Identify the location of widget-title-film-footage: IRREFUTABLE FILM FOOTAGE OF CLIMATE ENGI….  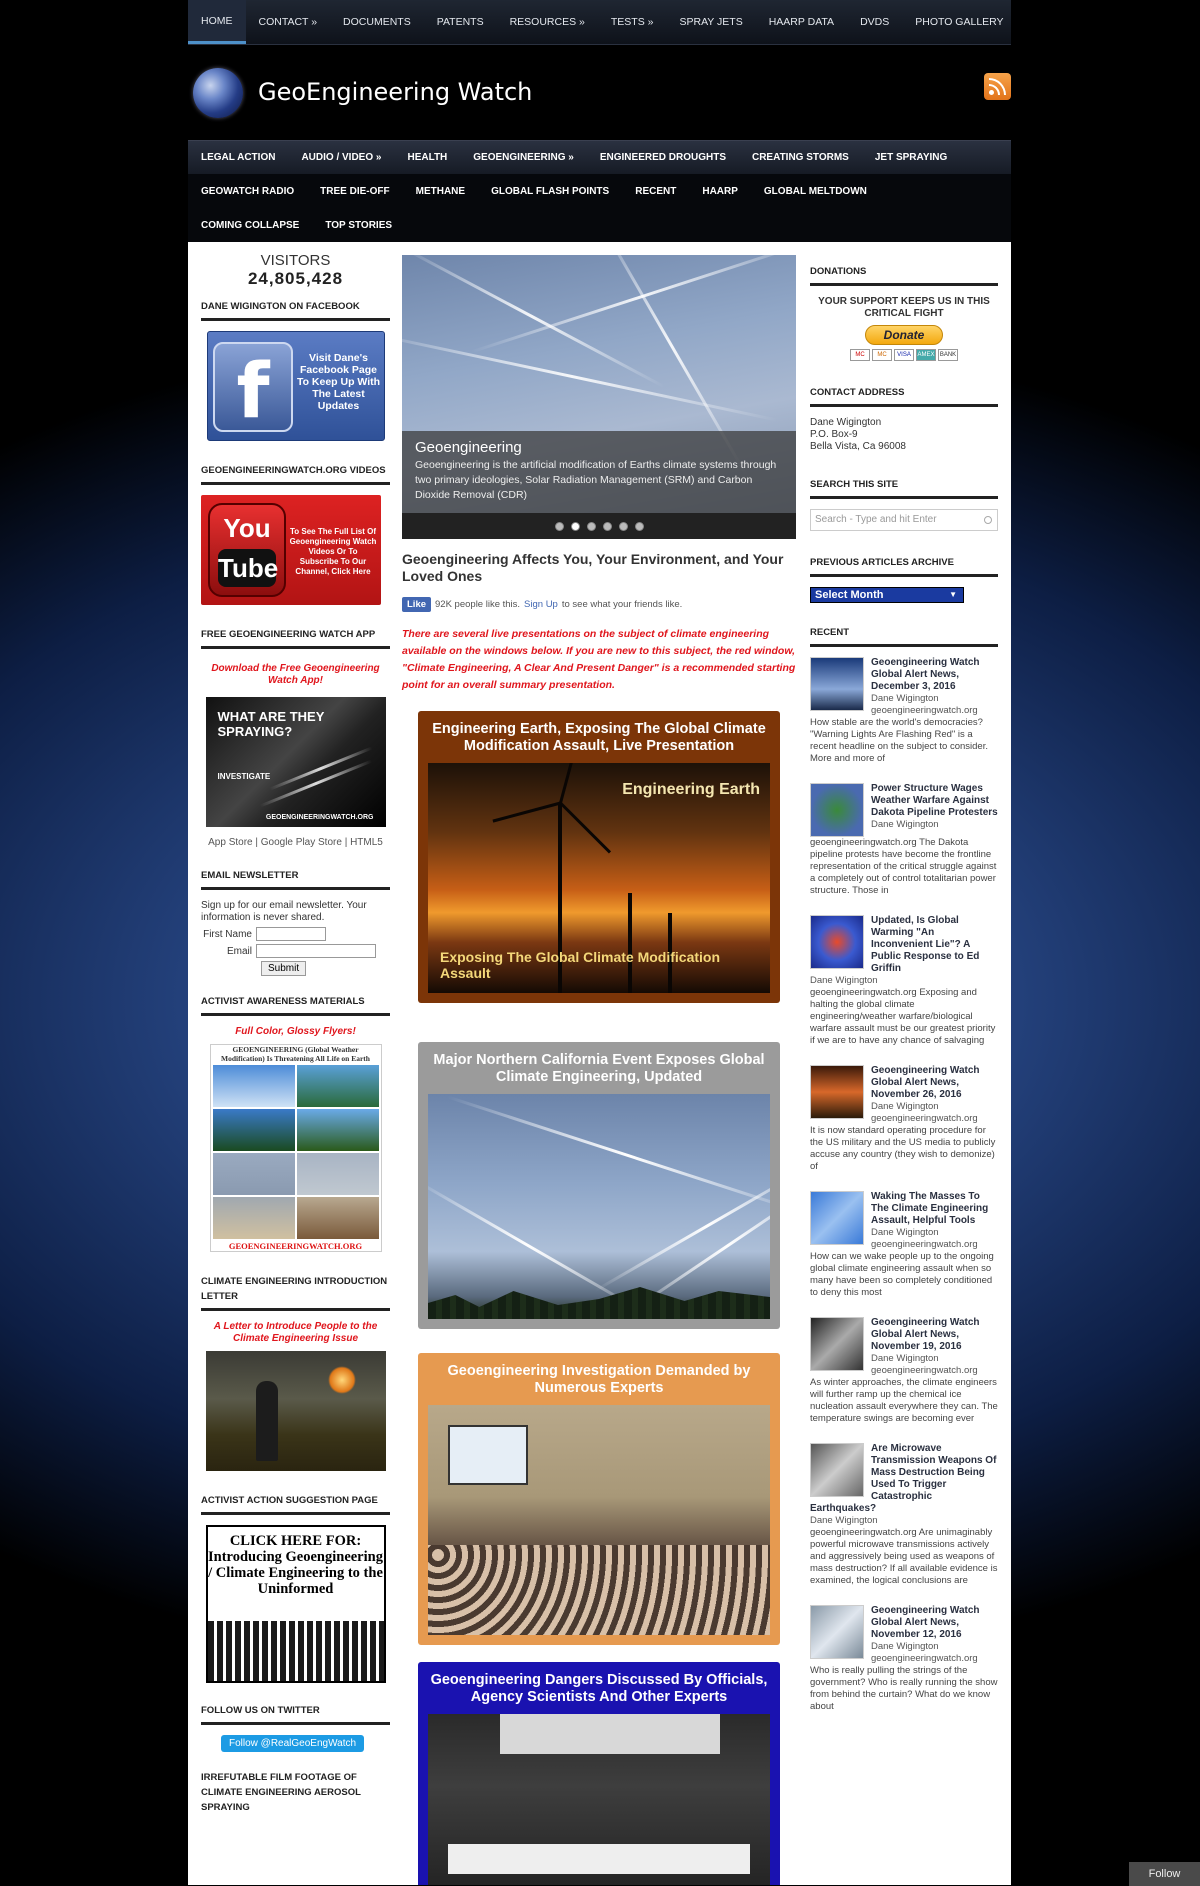
(281, 1792).